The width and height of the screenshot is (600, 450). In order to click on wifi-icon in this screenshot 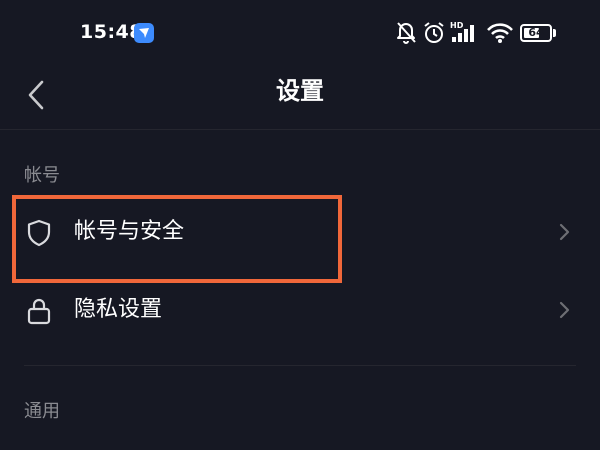, I will do `click(500, 34)`.